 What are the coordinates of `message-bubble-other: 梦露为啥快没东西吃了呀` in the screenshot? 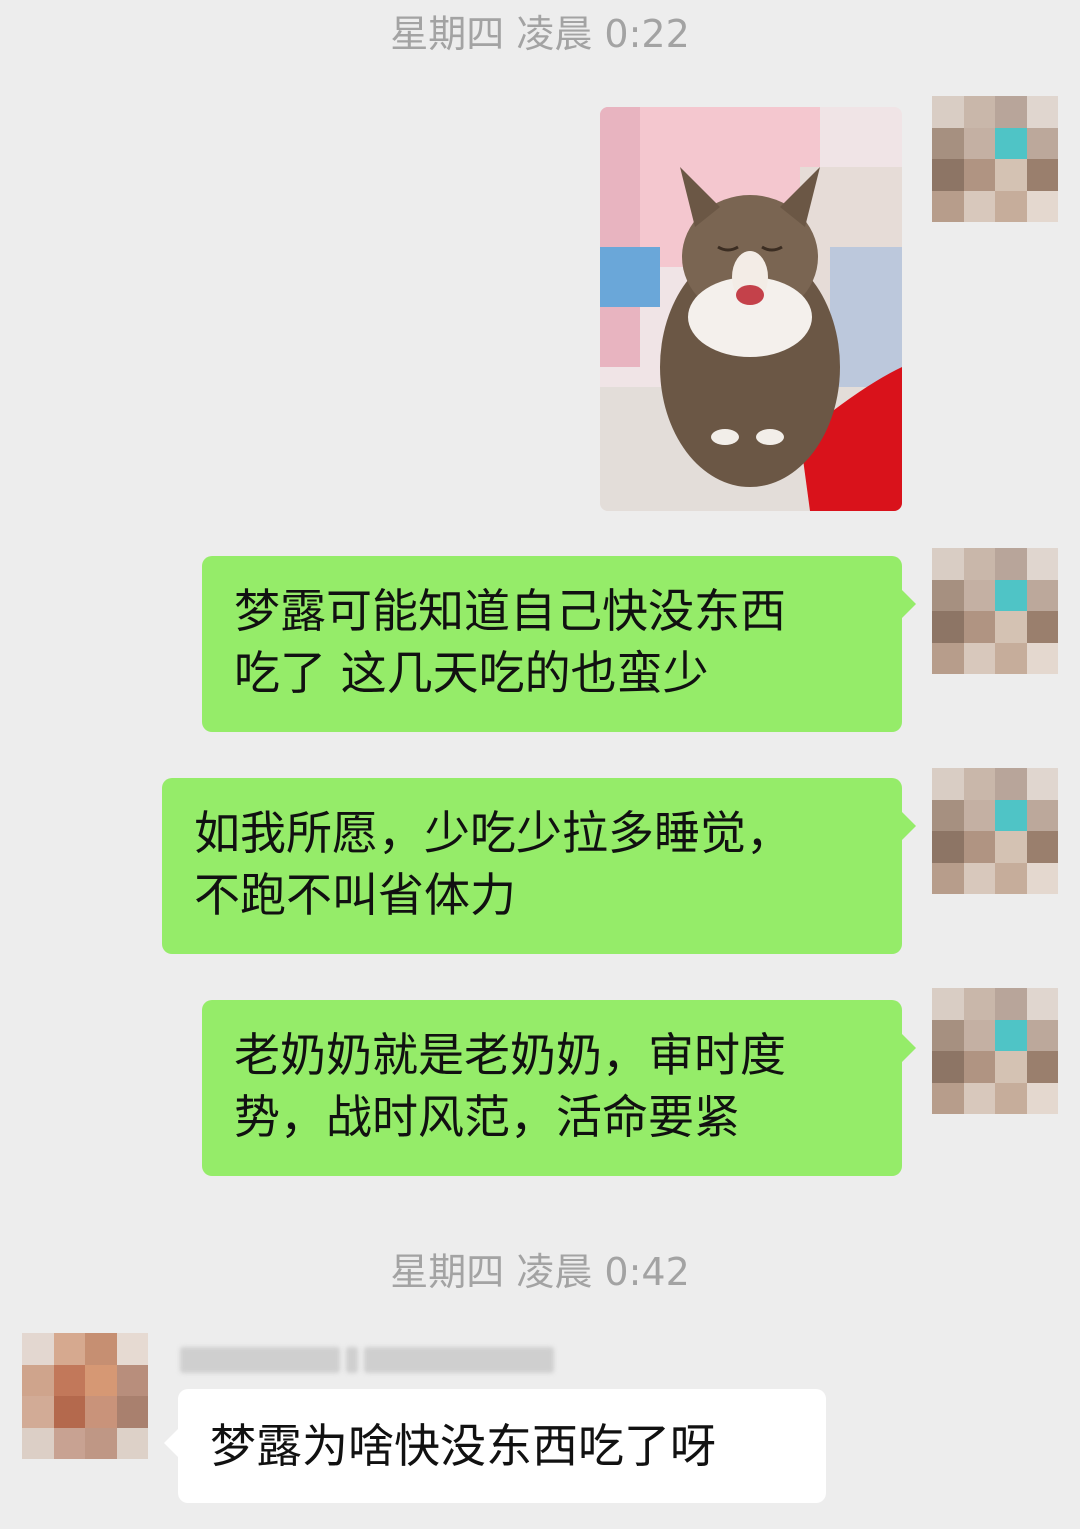 It's located at (495, 1446).